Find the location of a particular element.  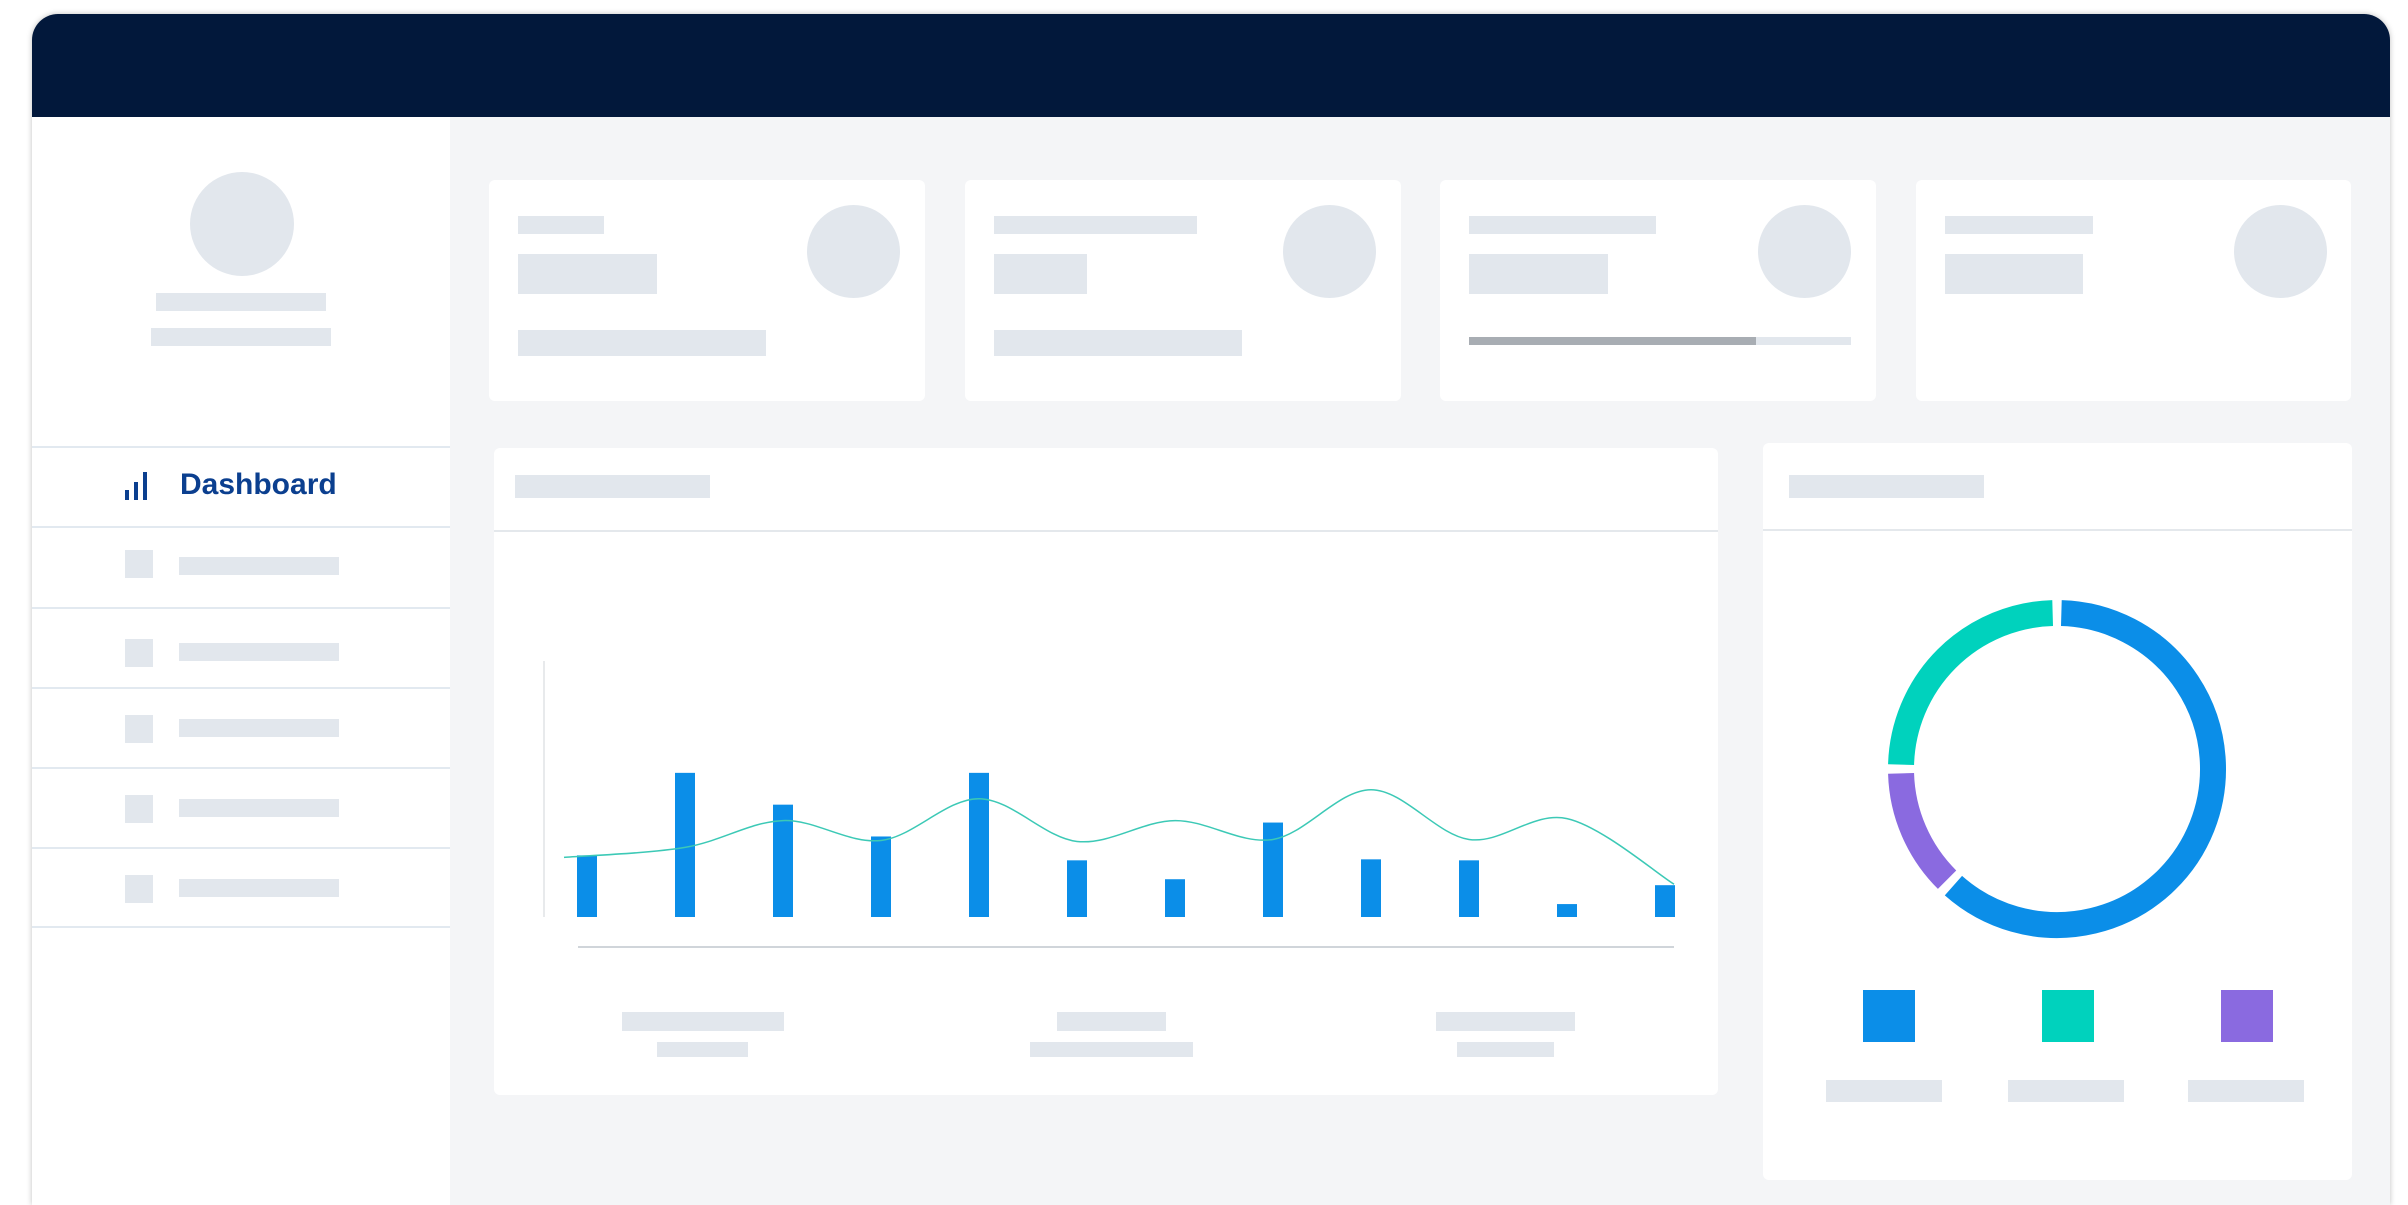

panel-title-placeholder is located at coordinates (1886, 486).